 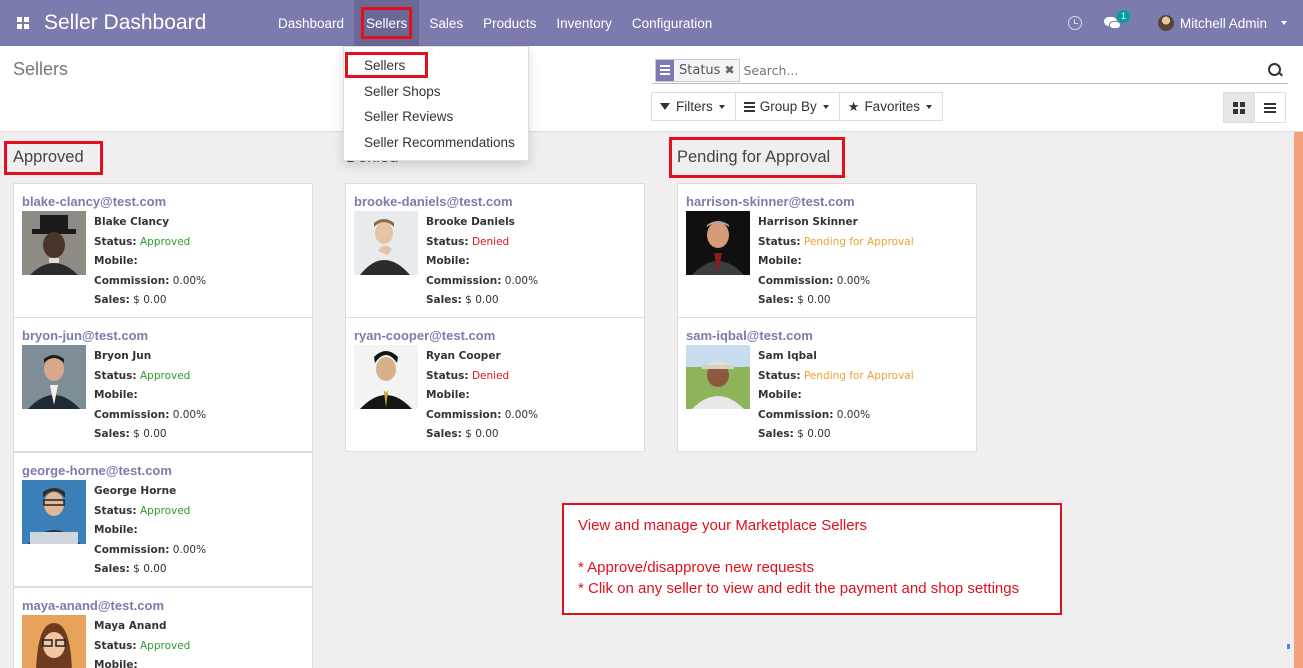 What do you see at coordinates (386, 65) in the screenshot?
I see `dropdown-item-sellers: Sellers` at bounding box center [386, 65].